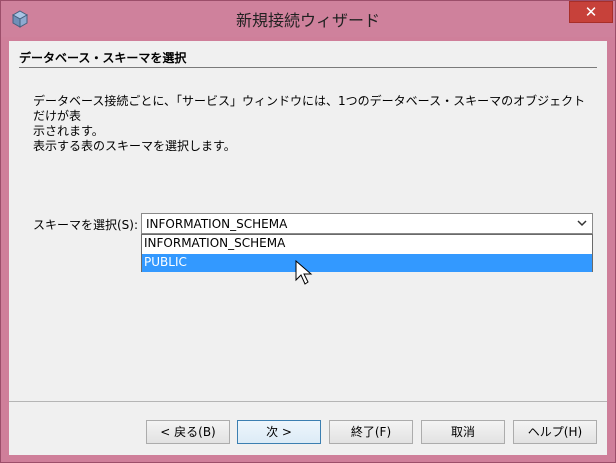 The height and width of the screenshot is (463, 616). I want to click on heading-divider, so click(308, 67).